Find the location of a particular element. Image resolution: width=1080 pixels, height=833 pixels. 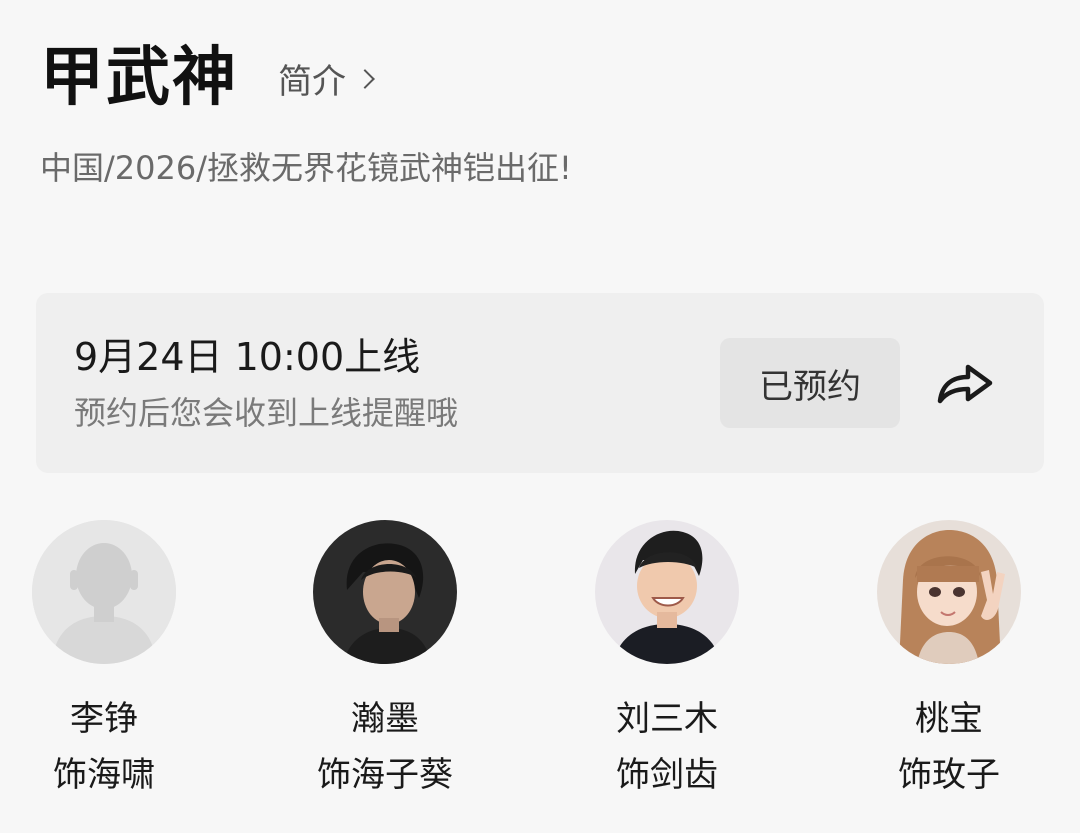

reservation-tip: 预约后您会收到上线提醒哦 is located at coordinates (266, 413).